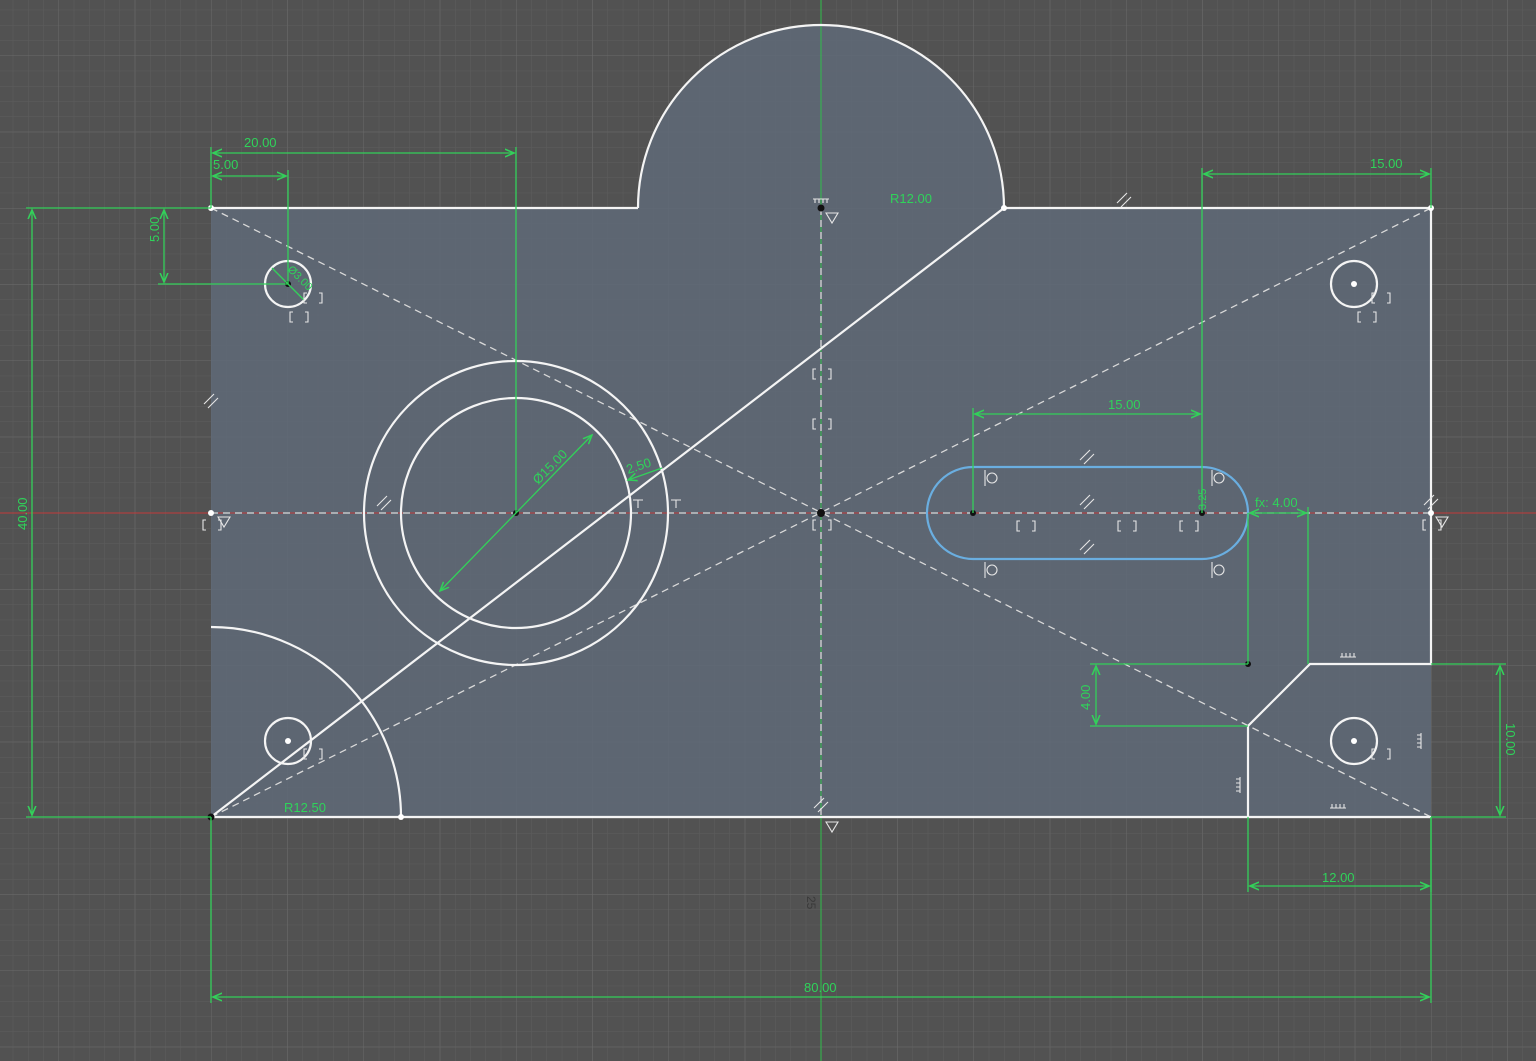 The height and width of the screenshot is (1061, 1536). Describe the element at coordinates (1276, 502) in the screenshot. I see `dim-slot-offset: fx: 4.00` at that location.